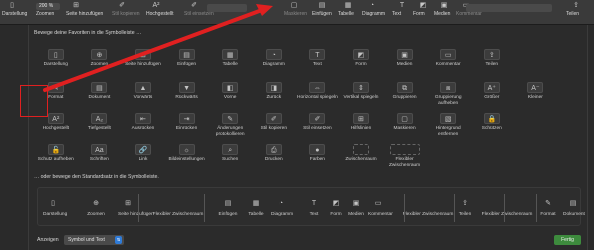  I want to click on palette-item-suchen: ⌕ Suchen, so click(230, 153).